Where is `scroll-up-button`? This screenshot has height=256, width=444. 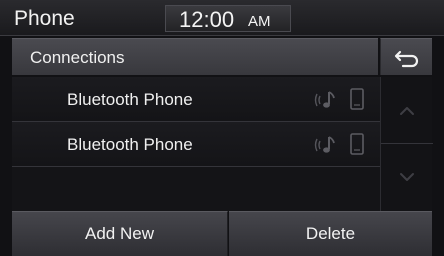
scroll-up-button is located at coordinates (407, 110).